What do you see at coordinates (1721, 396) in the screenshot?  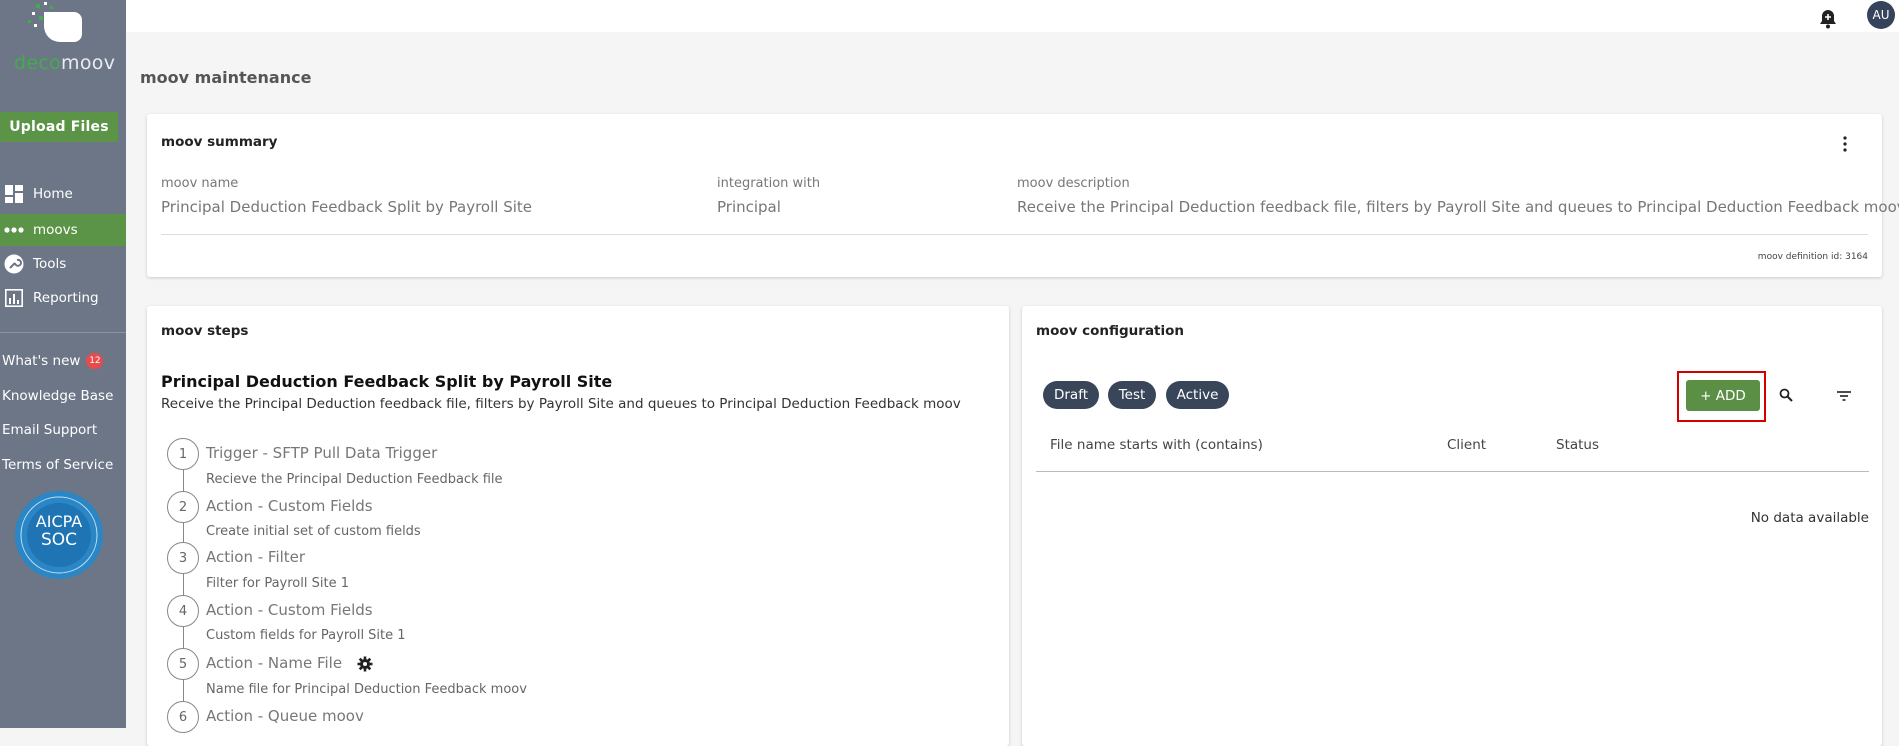 I see `highlight-box` at bounding box center [1721, 396].